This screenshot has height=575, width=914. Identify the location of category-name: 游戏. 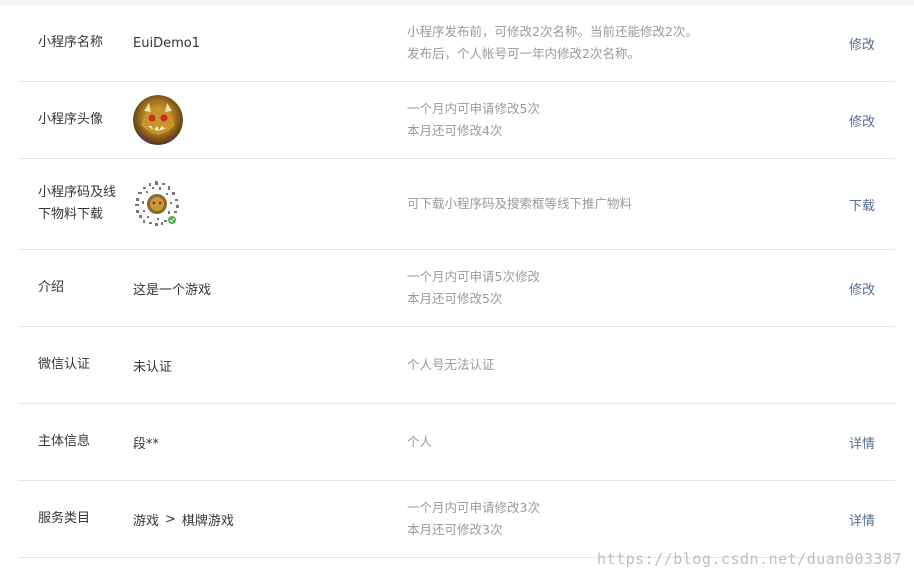
(146, 521).